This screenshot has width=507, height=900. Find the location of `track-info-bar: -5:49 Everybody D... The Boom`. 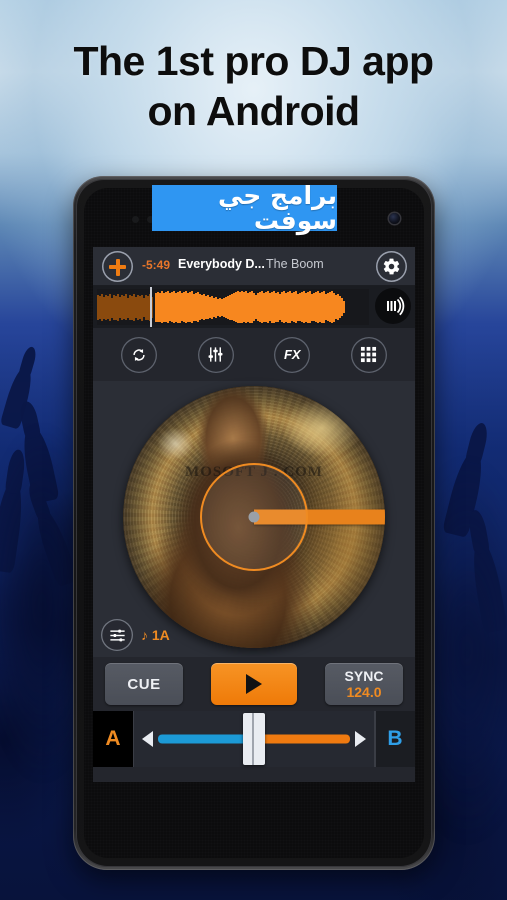

track-info-bar: -5:49 Everybody D... The Boom is located at coordinates (254, 266).